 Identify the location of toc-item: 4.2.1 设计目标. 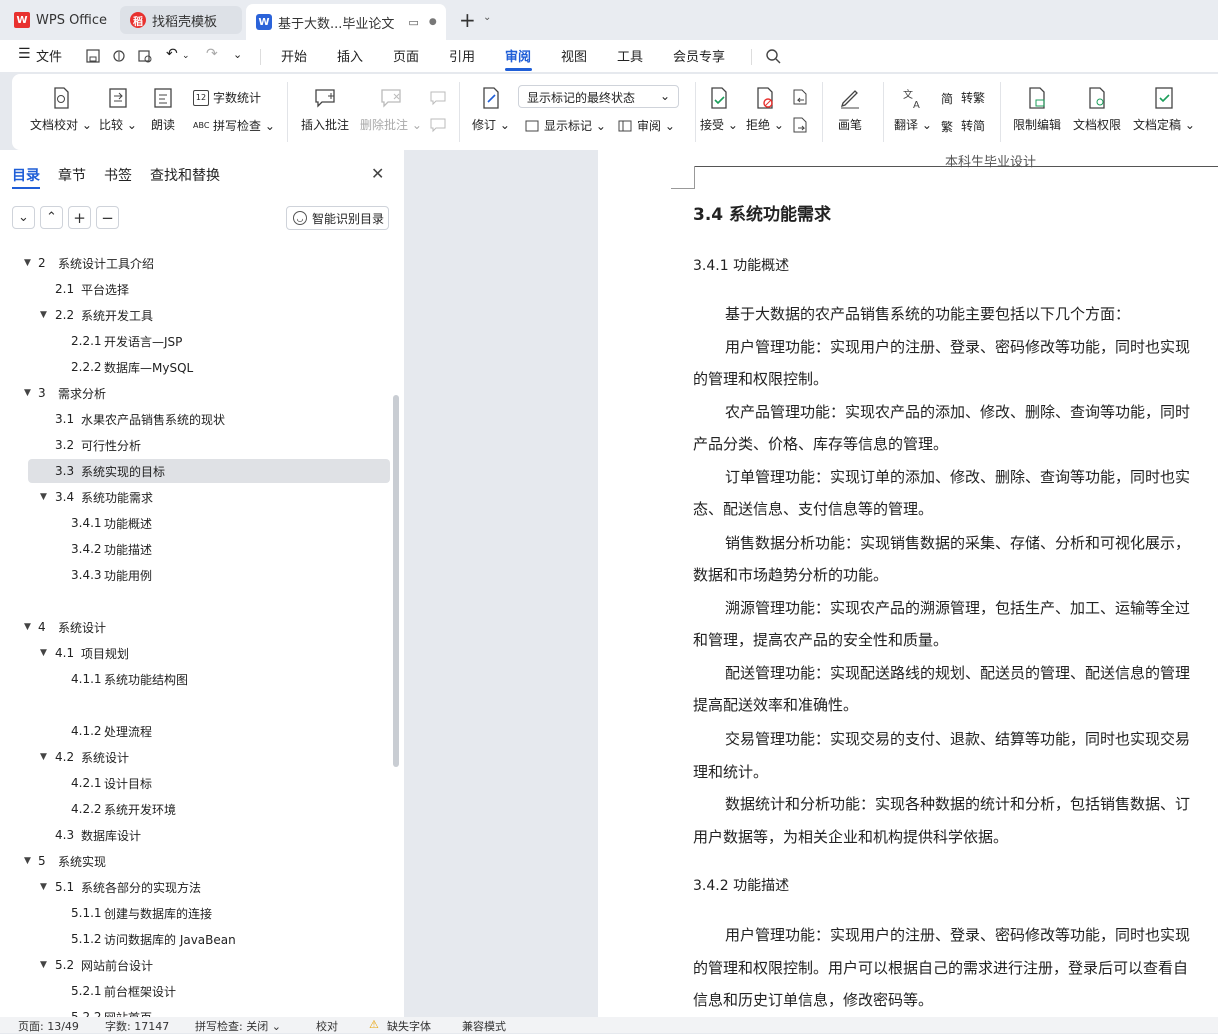
(195, 783).